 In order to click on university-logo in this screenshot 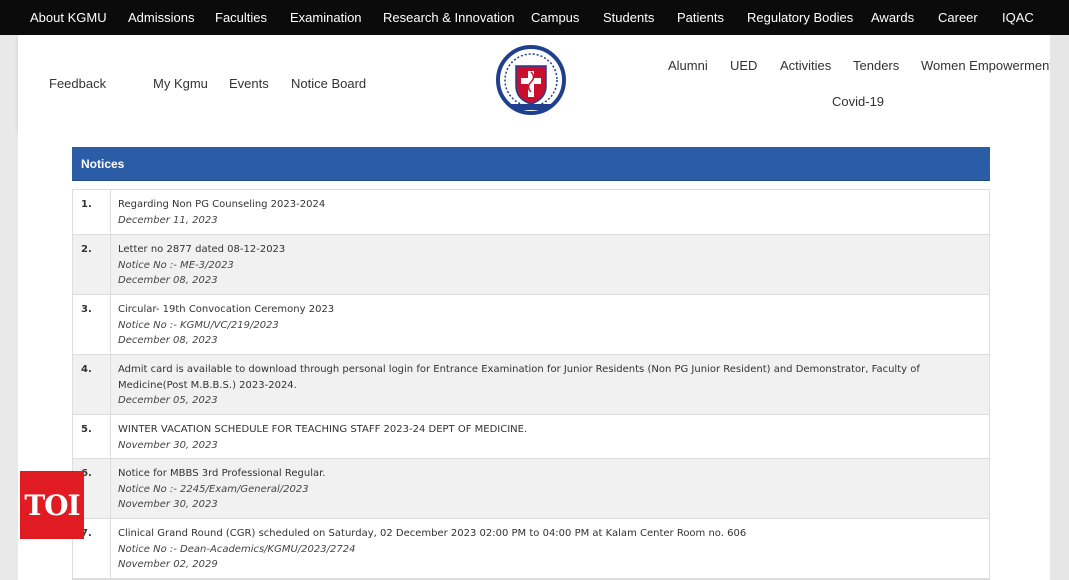, I will do `click(531, 80)`.